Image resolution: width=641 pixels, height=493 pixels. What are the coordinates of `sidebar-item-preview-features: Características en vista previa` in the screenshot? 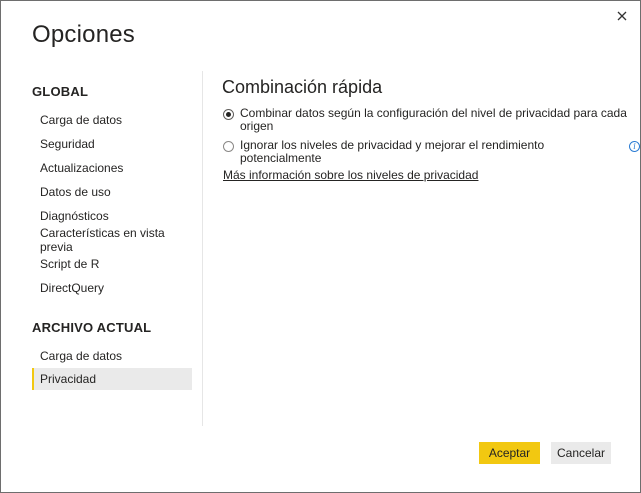 It's located at (112, 240).